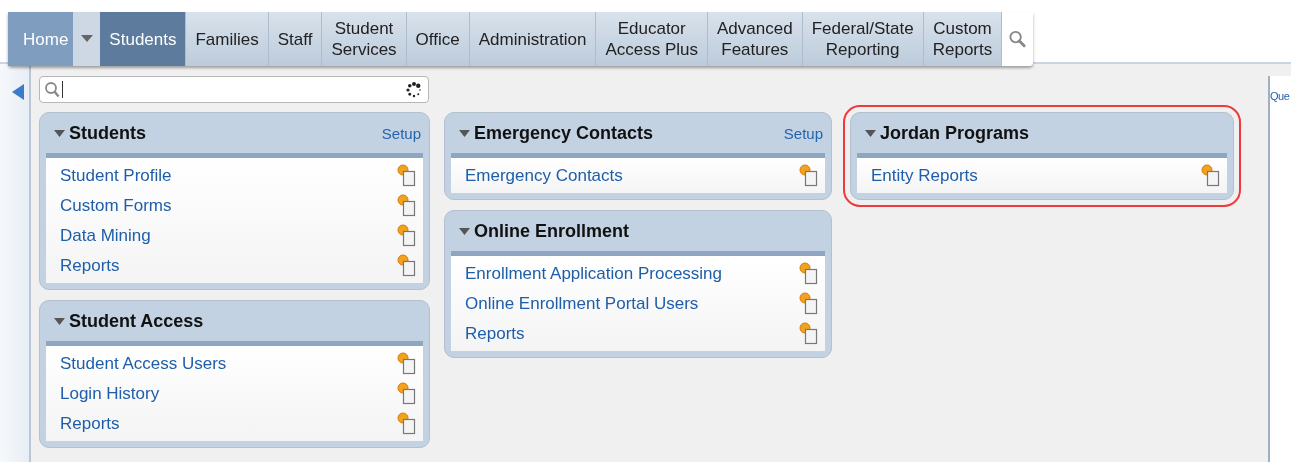 The image size is (1291, 462). I want to click on caret-icon, so click(86, 39).